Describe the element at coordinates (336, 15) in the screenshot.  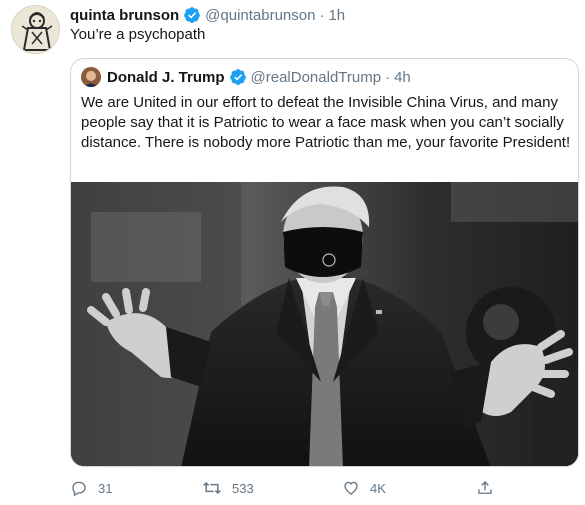
I see `tweet-time: 1h` at that location.